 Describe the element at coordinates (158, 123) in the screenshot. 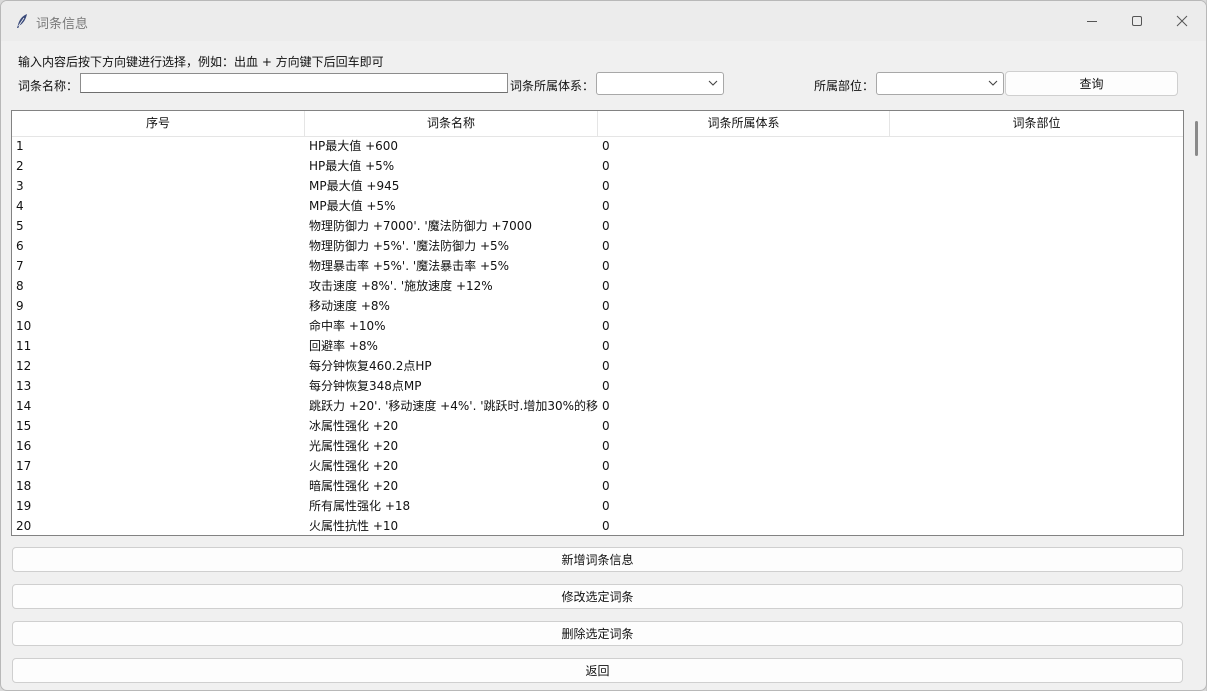

I see `column-header-index: 序号` at that location.